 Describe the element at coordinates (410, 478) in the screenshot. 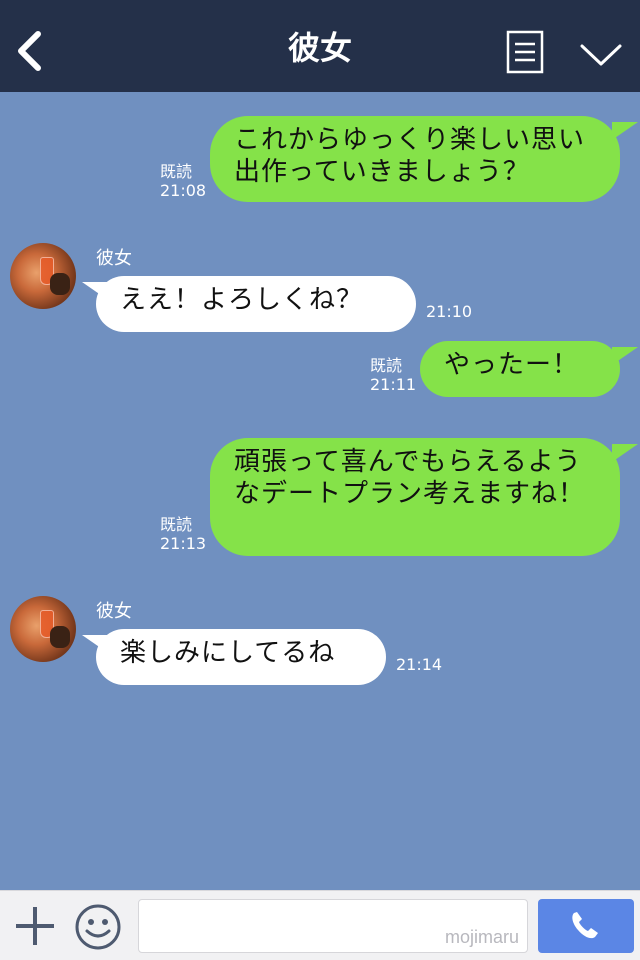

I see `message-text: 頑張って喜んでもらえるようなデートプラン考えますね！` at that location.